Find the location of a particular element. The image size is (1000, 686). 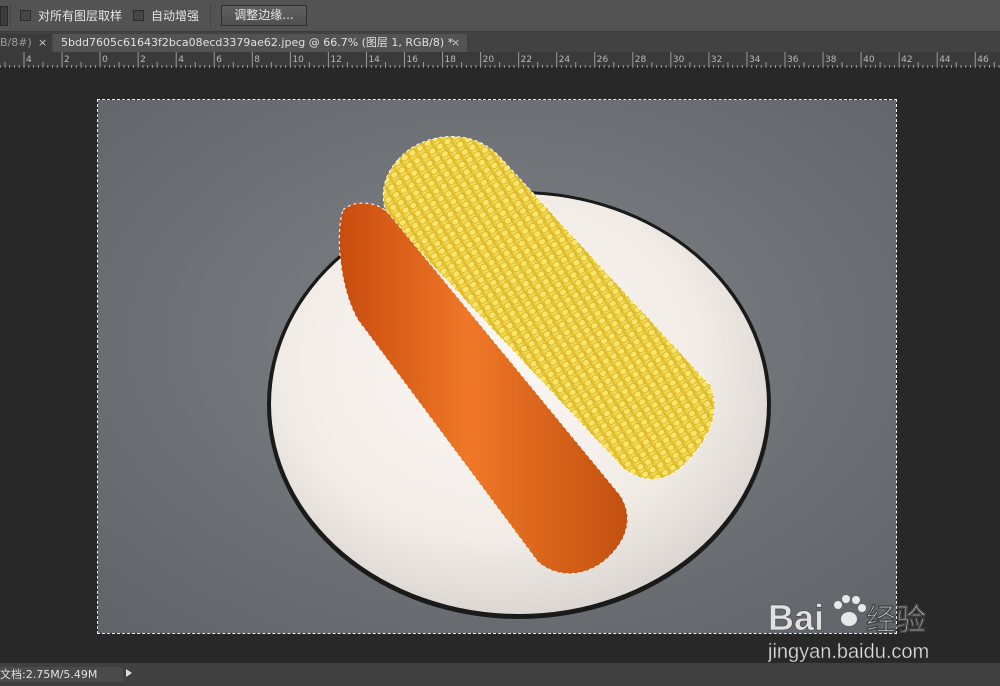

ruler-tick-label: 44 is located at coordinates (945, 60).